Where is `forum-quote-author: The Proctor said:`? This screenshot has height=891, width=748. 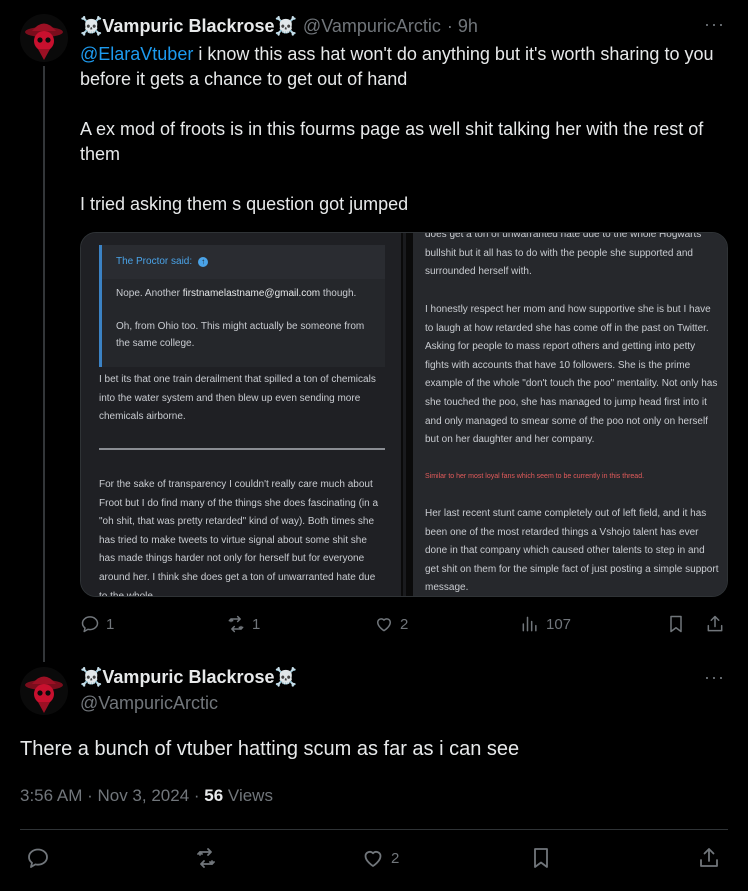
forum-quote-author: The Proctor said: is located at coordinates (154, 261).